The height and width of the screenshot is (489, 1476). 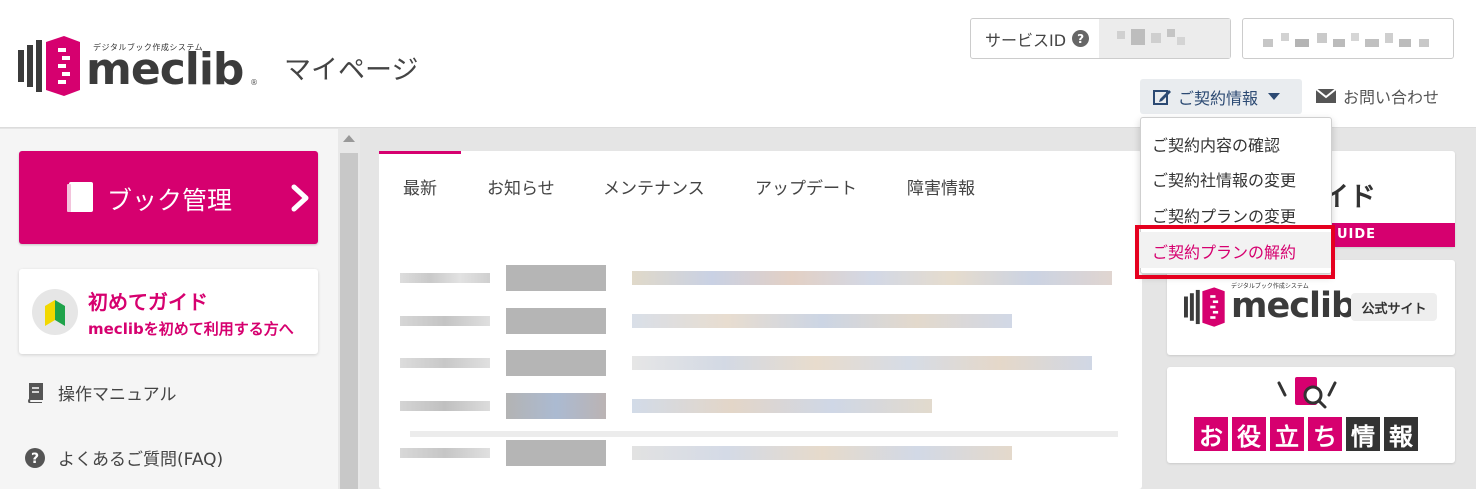 I want to click on help-icon: ?, so click(x=1081, y=38).